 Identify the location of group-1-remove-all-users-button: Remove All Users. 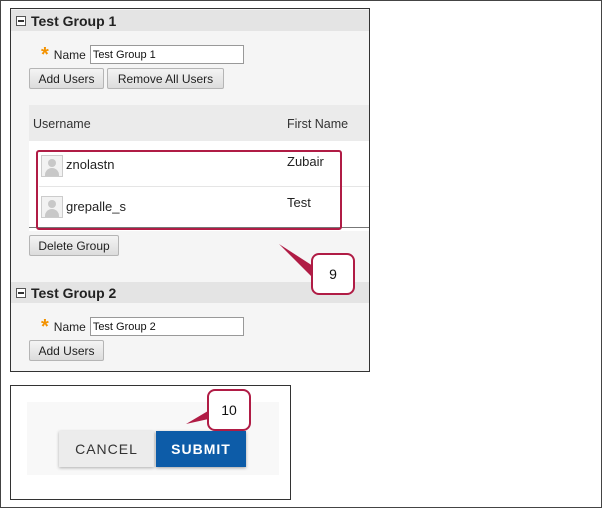
(165, 78).